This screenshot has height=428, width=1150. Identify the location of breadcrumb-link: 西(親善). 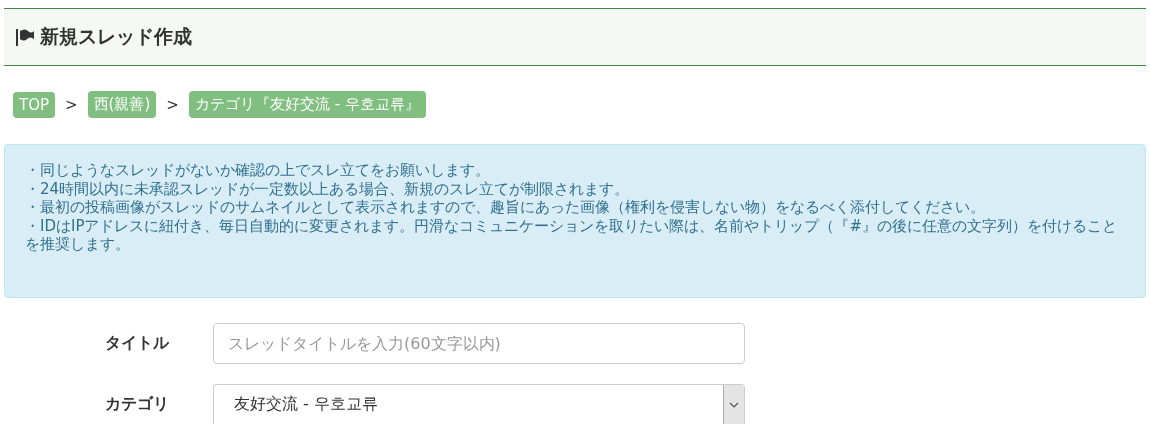
(122, 104).